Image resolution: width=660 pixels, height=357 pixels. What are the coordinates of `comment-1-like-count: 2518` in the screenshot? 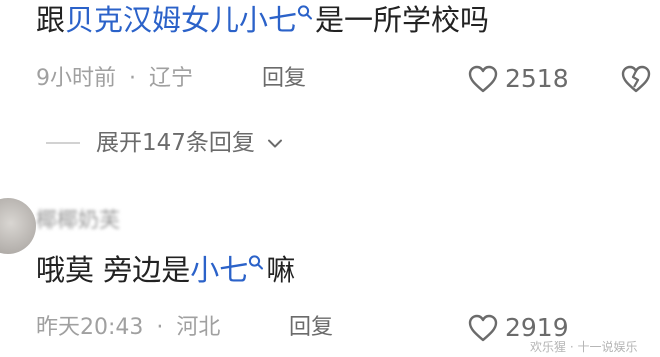 It's located at (537, 78).